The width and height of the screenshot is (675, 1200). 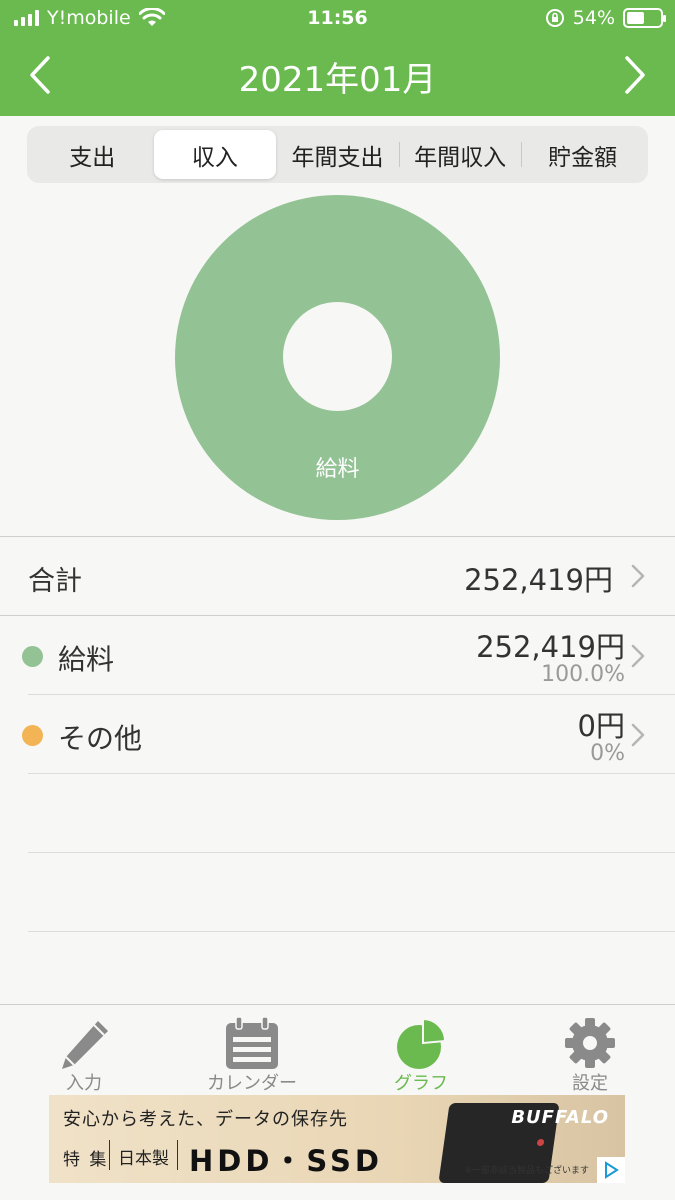 What do you see at coordinates (55, 581) in the screenshot?
I see `total-label: 合計` at bounding box center [55, 581].